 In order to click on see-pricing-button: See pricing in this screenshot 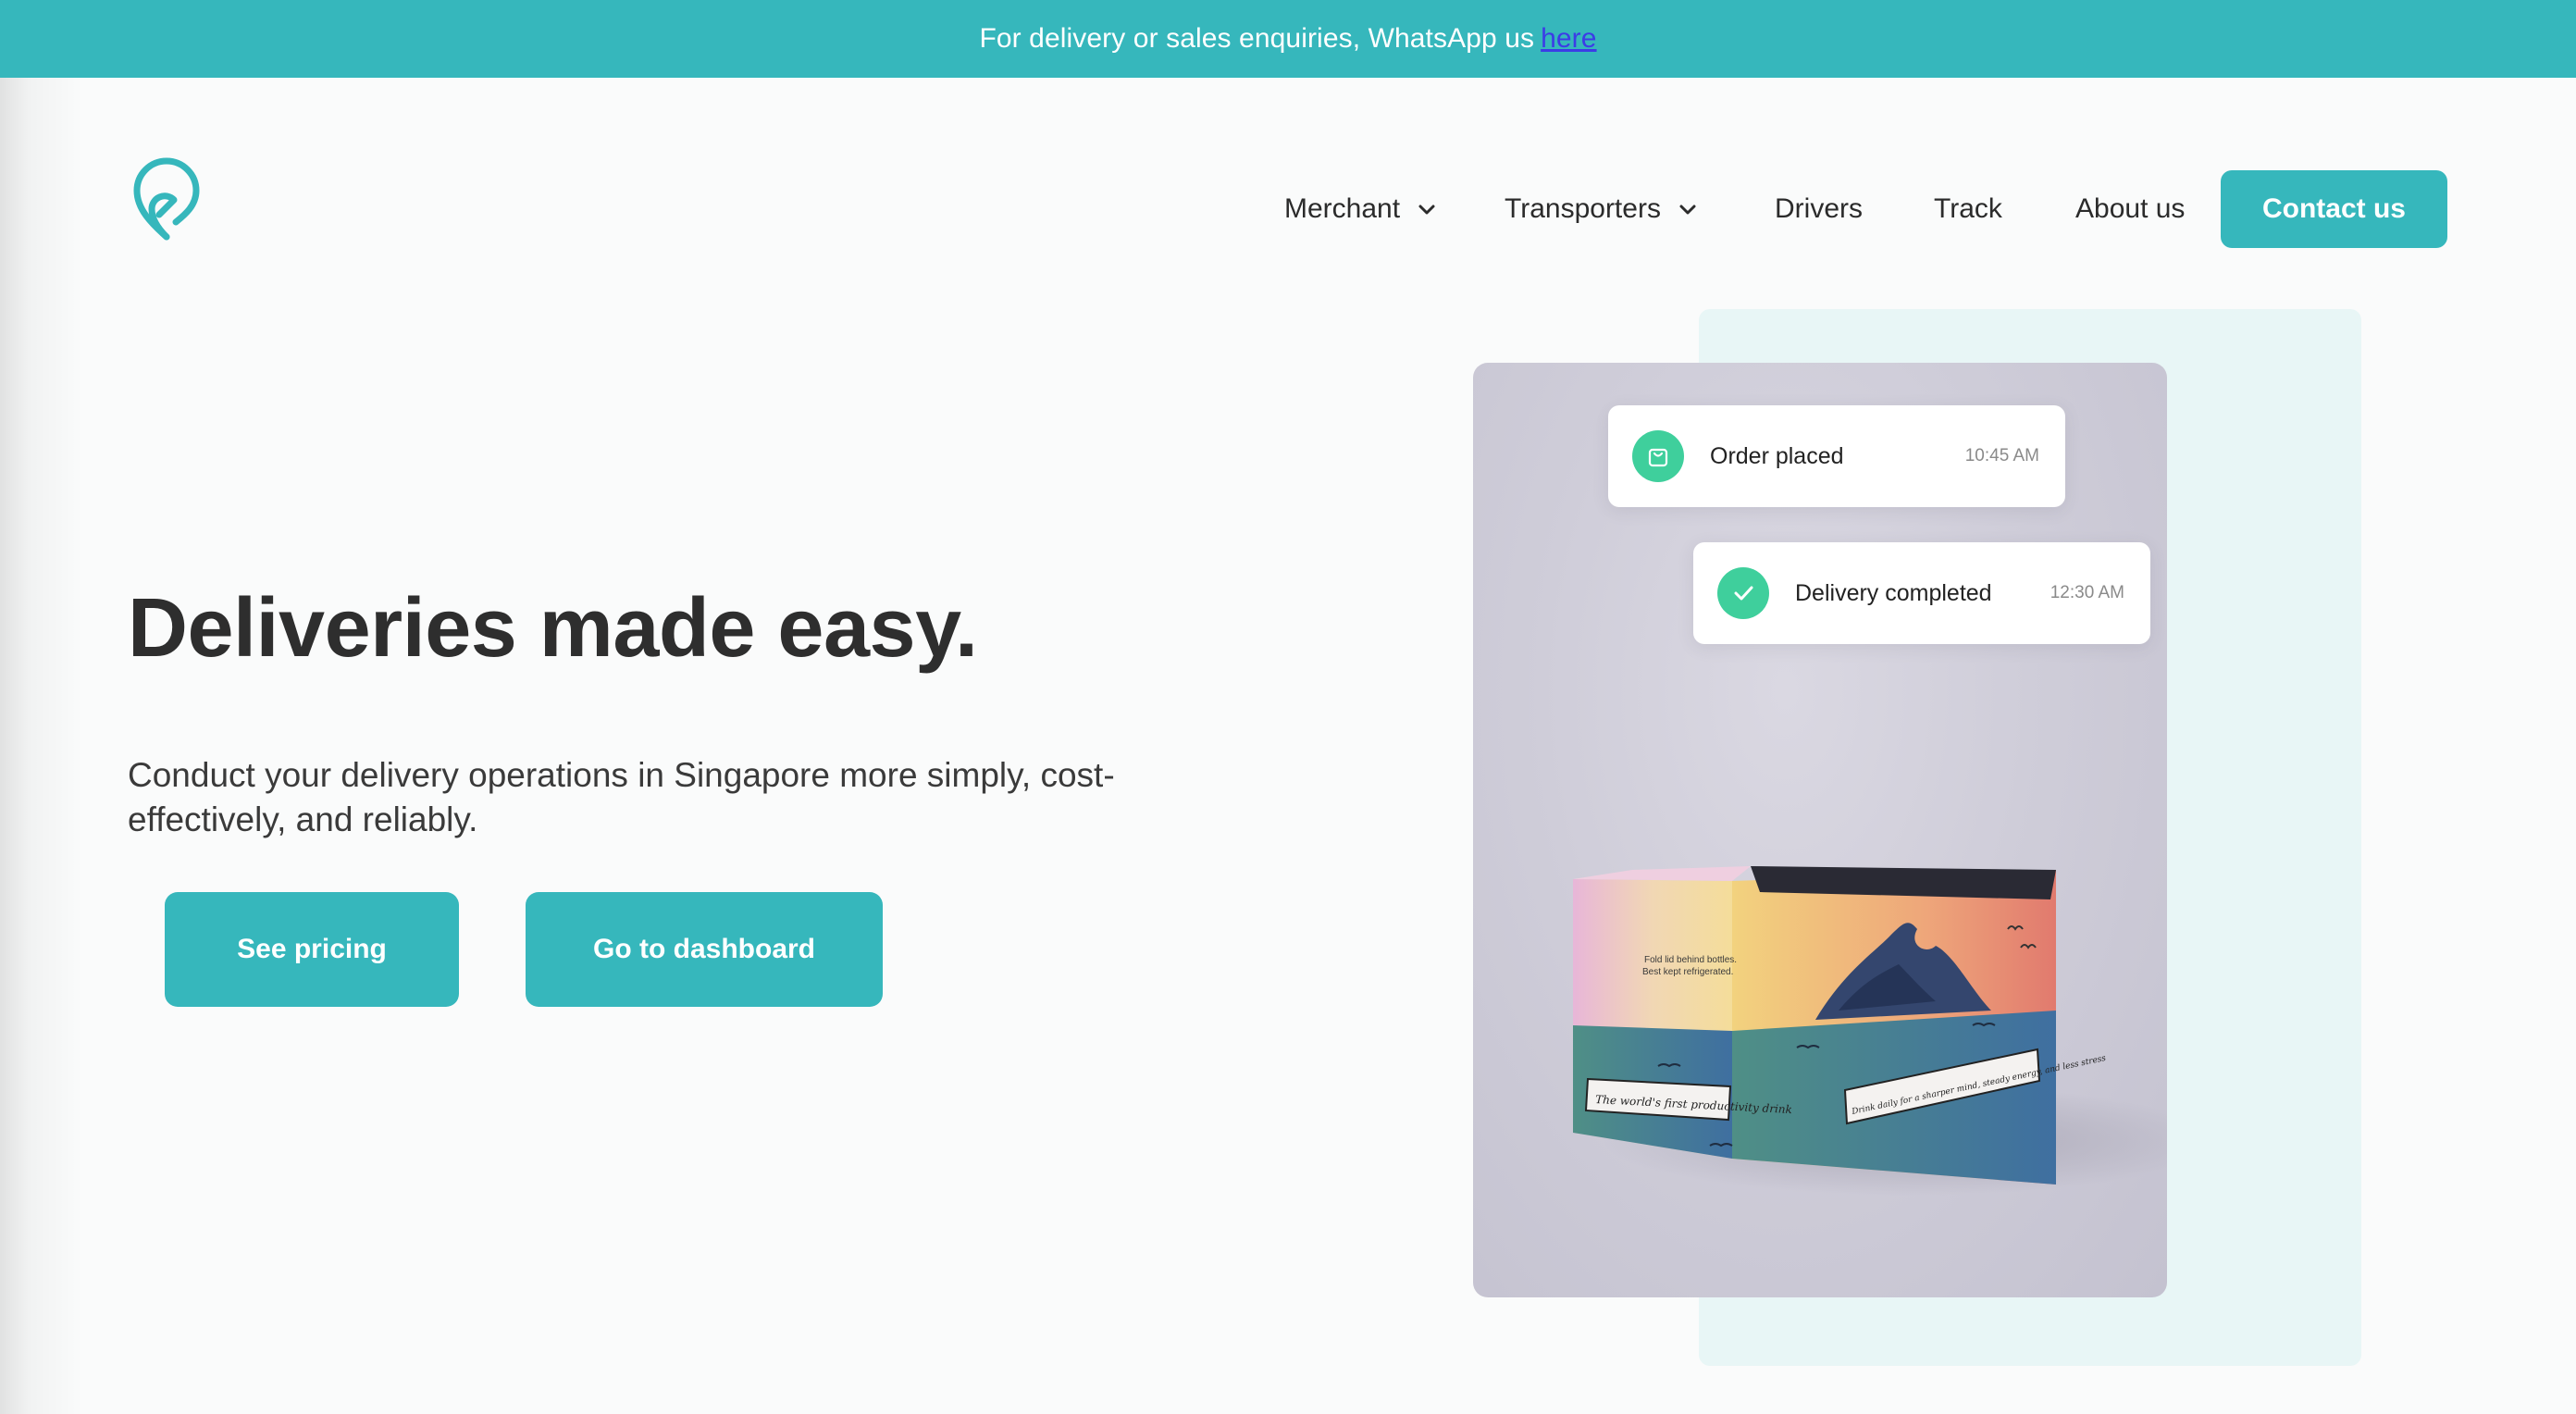, I will do `click(312, 949)`.